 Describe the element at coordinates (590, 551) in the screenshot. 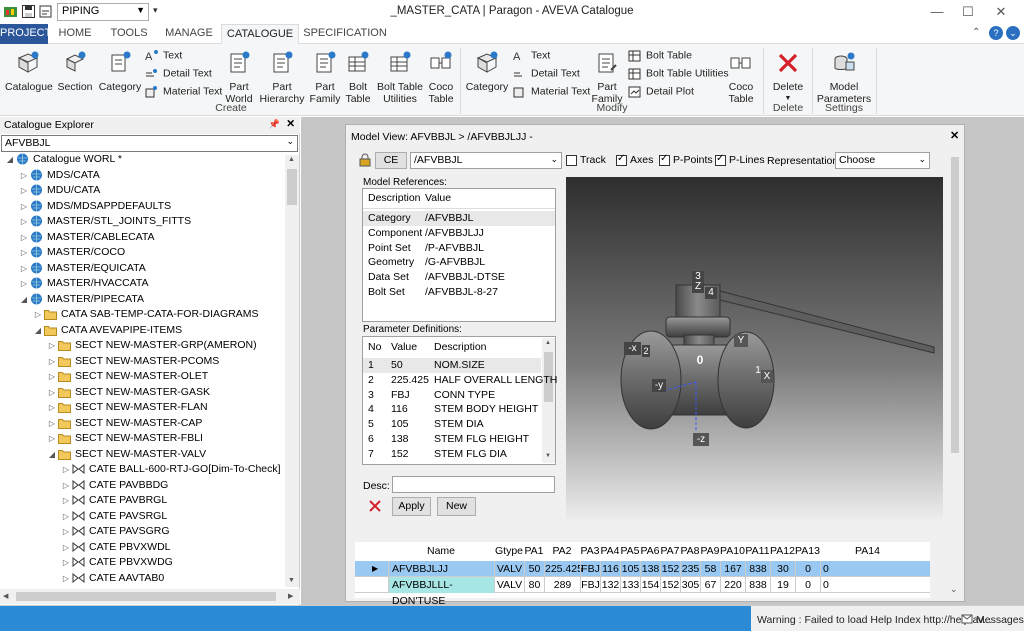

I see `grid-header-cell: PA3` at that location.